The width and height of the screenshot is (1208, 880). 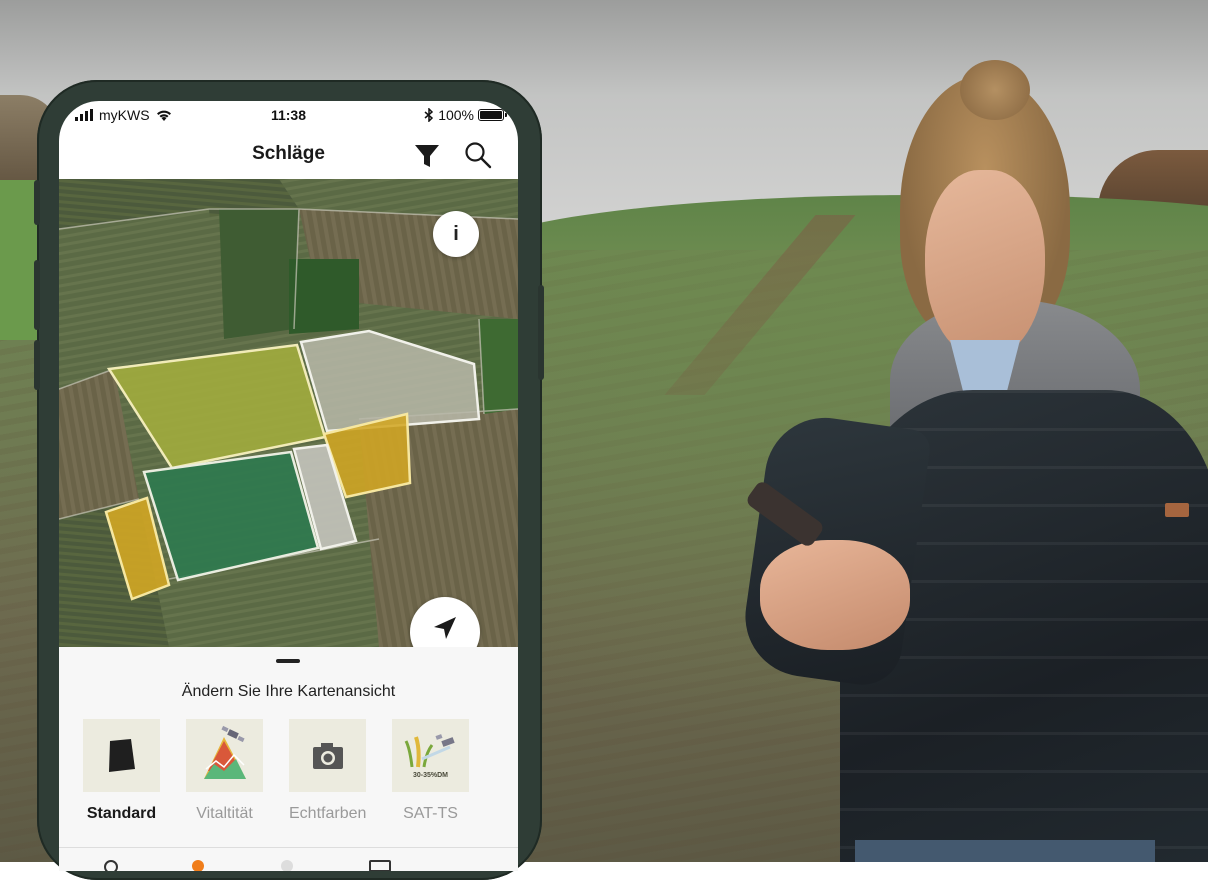 I want to click on view-option-sat-ts: 30-35%DM SAT-TS, so click(x=430, y=771).